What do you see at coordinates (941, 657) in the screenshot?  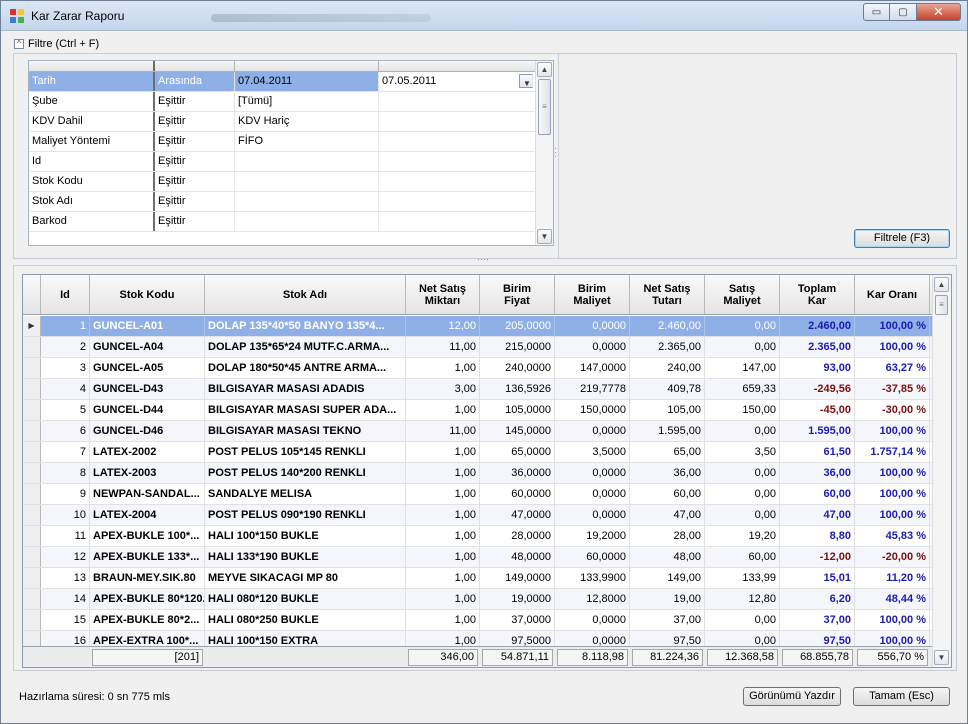 I see `scroll-down-icon: ▼` at bounding box center [941, 657].